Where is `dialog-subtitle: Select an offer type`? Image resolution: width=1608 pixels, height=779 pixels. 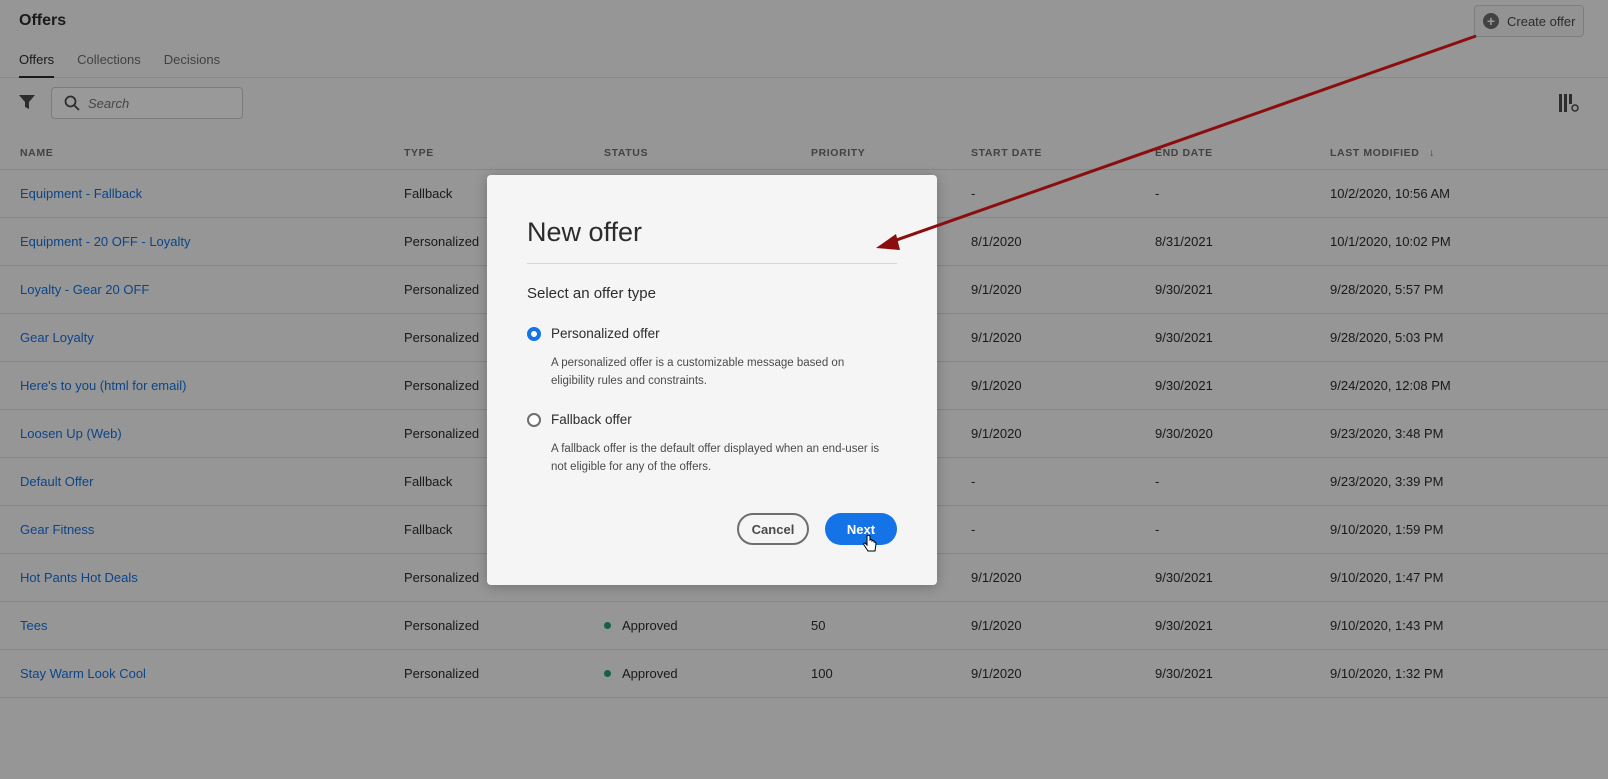 dialog-subtitle: Select an offer type is located at coordinates (591, 293).